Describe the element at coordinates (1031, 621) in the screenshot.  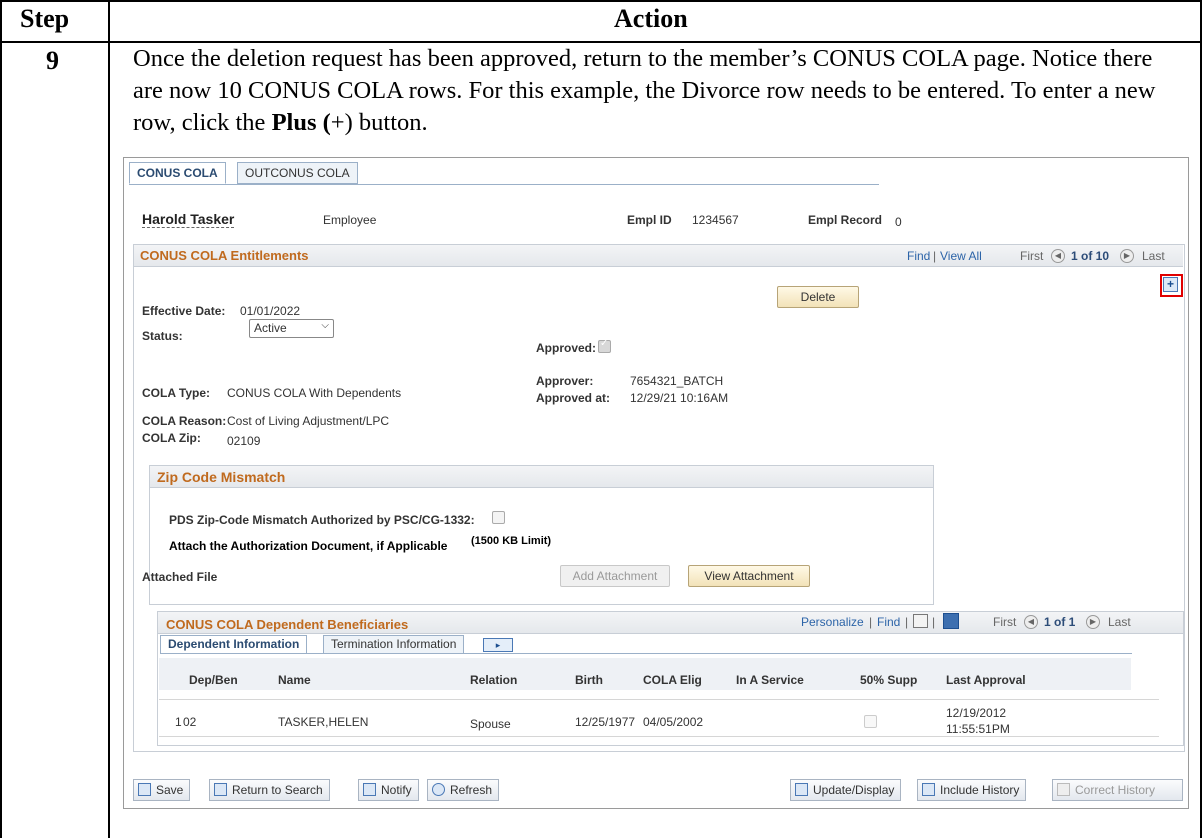
I see `dep-prev-icon: ◀` at that location.